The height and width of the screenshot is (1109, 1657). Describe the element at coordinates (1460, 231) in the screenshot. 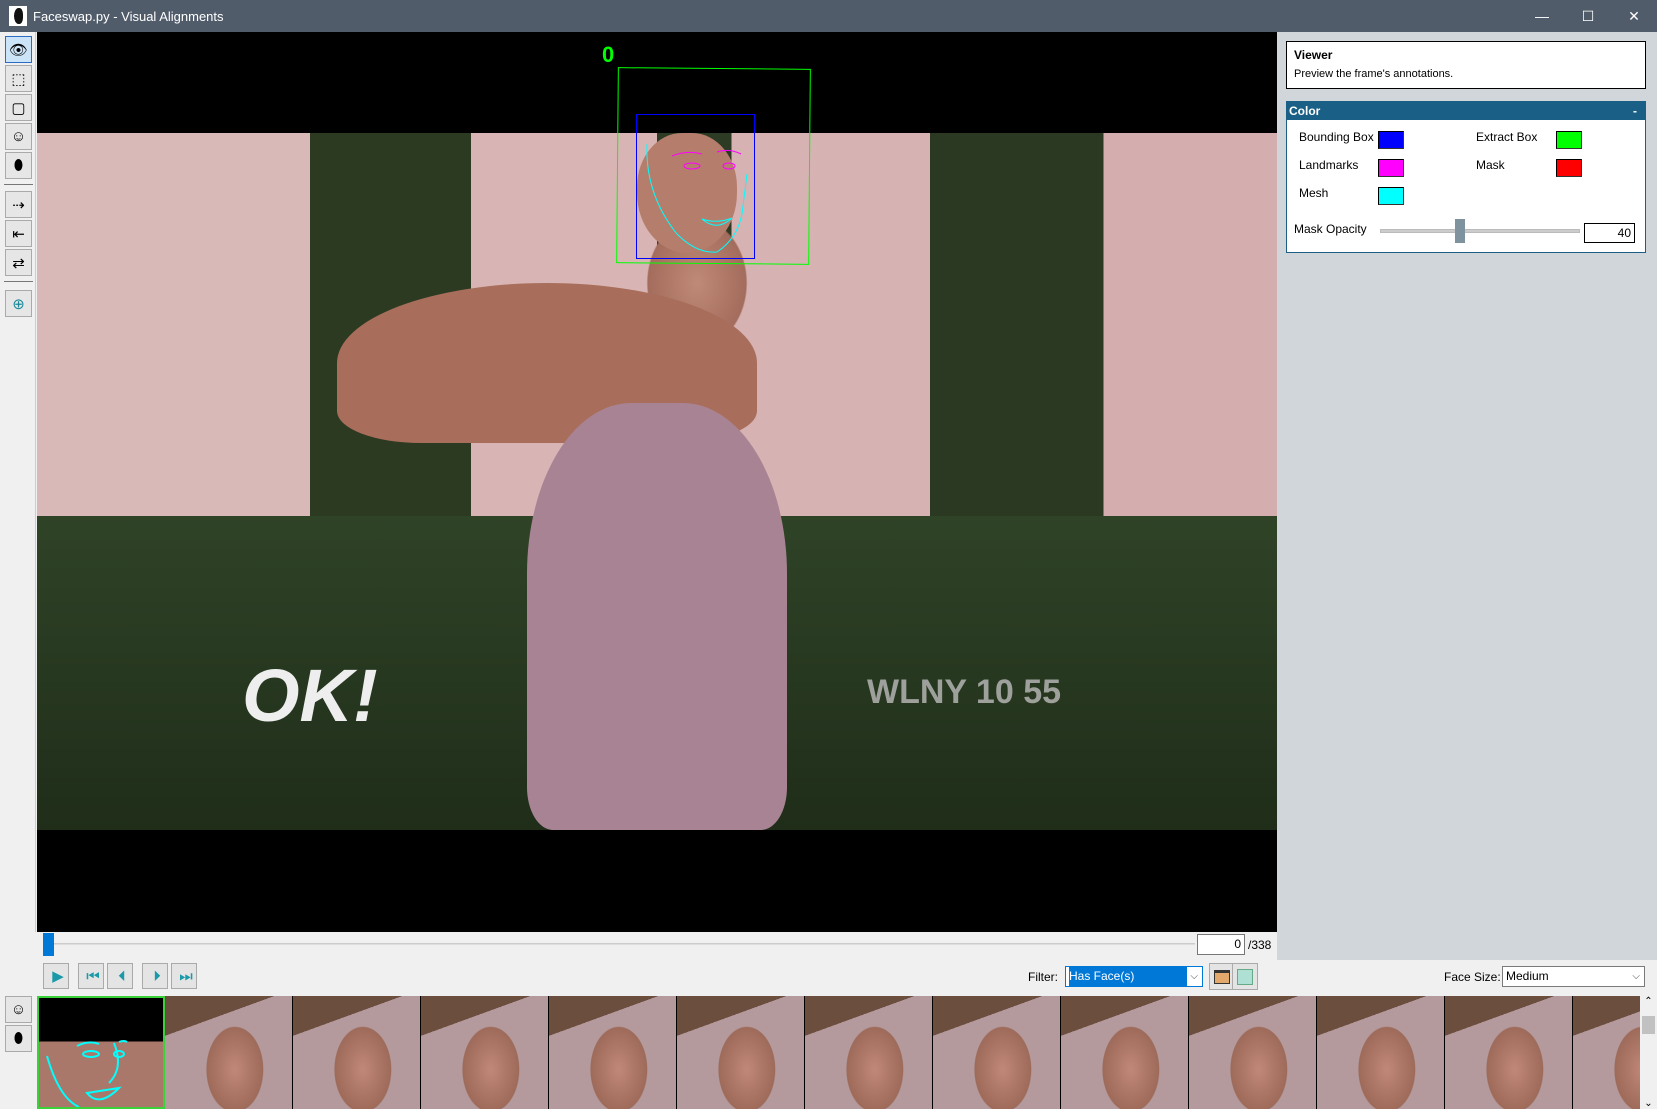

I see `mask-opacity-slider-thumb` at that location.